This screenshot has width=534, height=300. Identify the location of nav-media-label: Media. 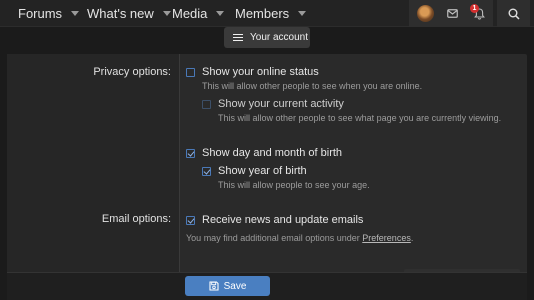
(190, 13).